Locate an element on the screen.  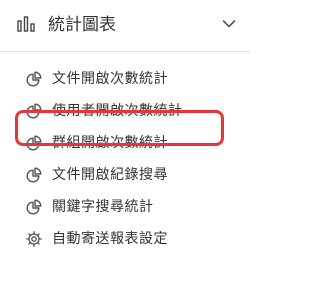
section-title: 統計圖表 is located at coordinates (82, 25).